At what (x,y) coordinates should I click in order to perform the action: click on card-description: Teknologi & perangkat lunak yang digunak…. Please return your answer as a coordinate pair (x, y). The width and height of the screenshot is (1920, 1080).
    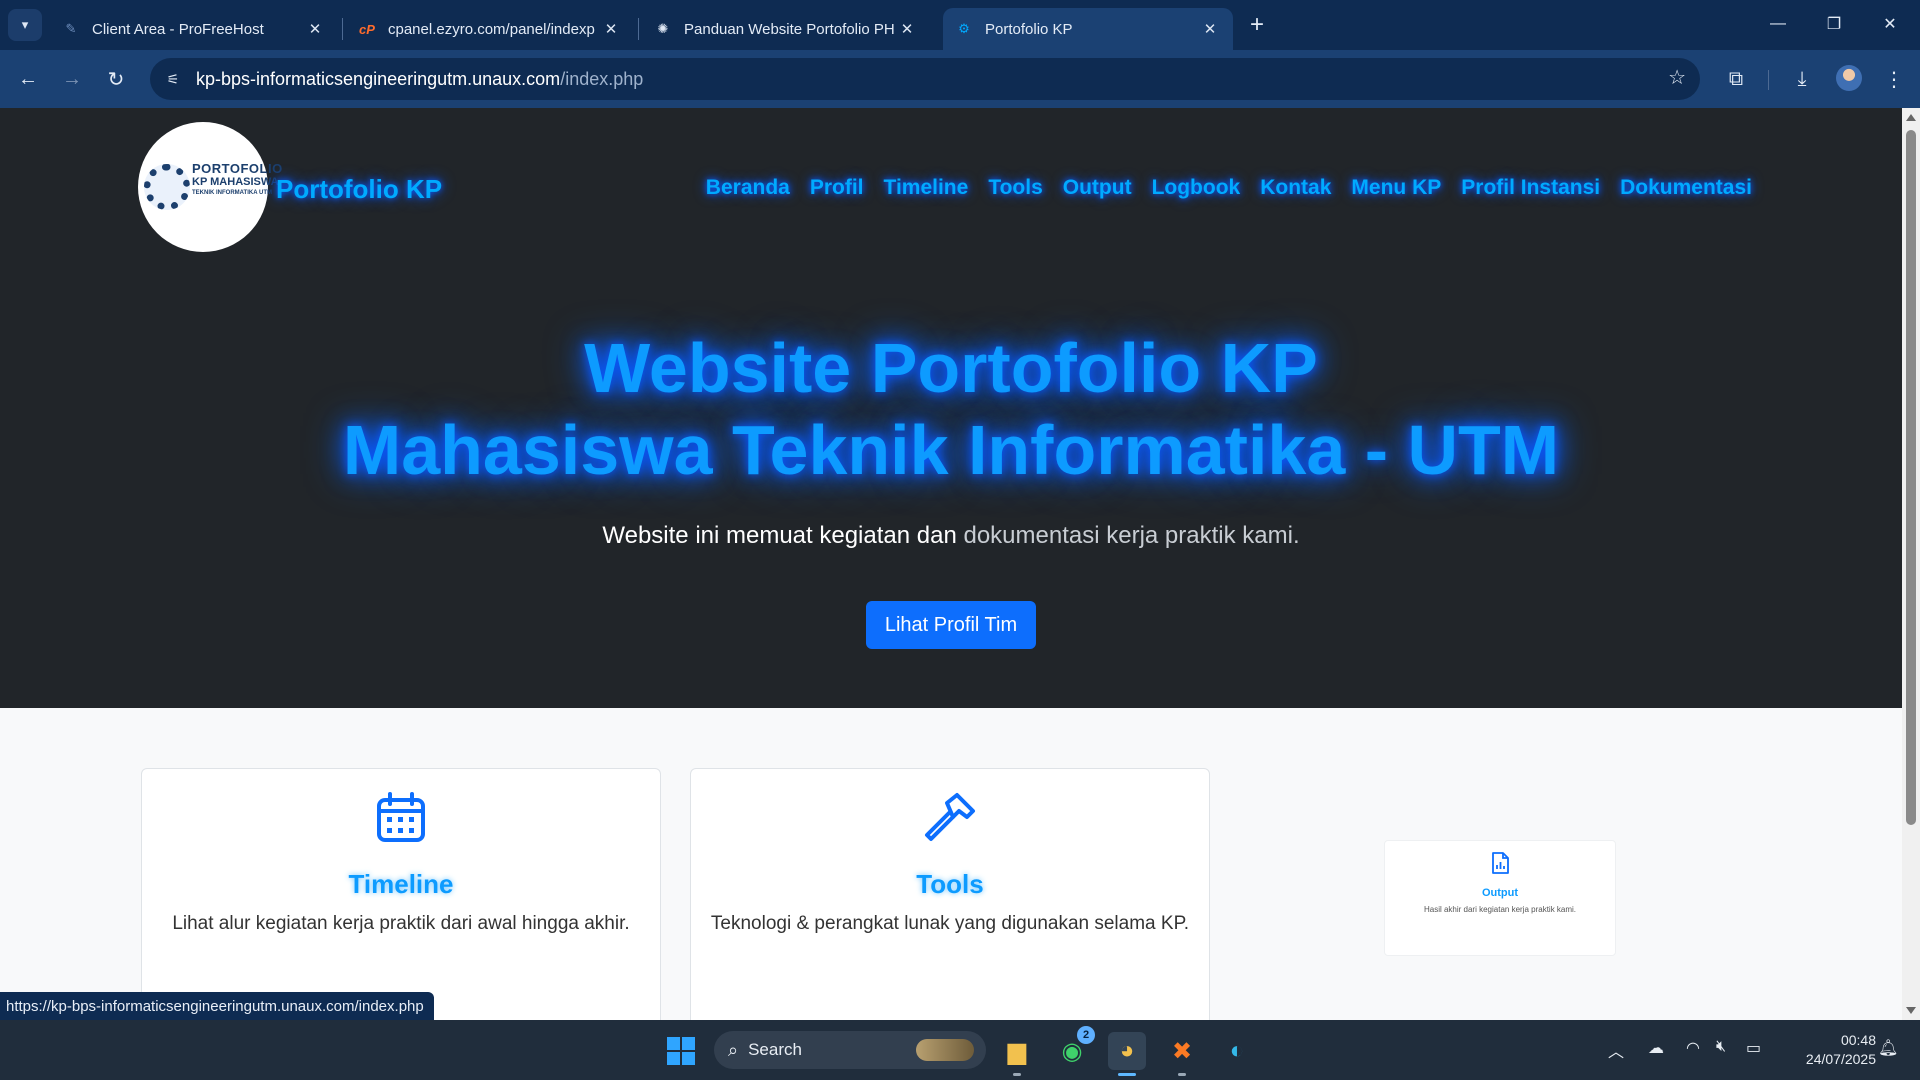
    Looking at the image, I should click on (950, 923).